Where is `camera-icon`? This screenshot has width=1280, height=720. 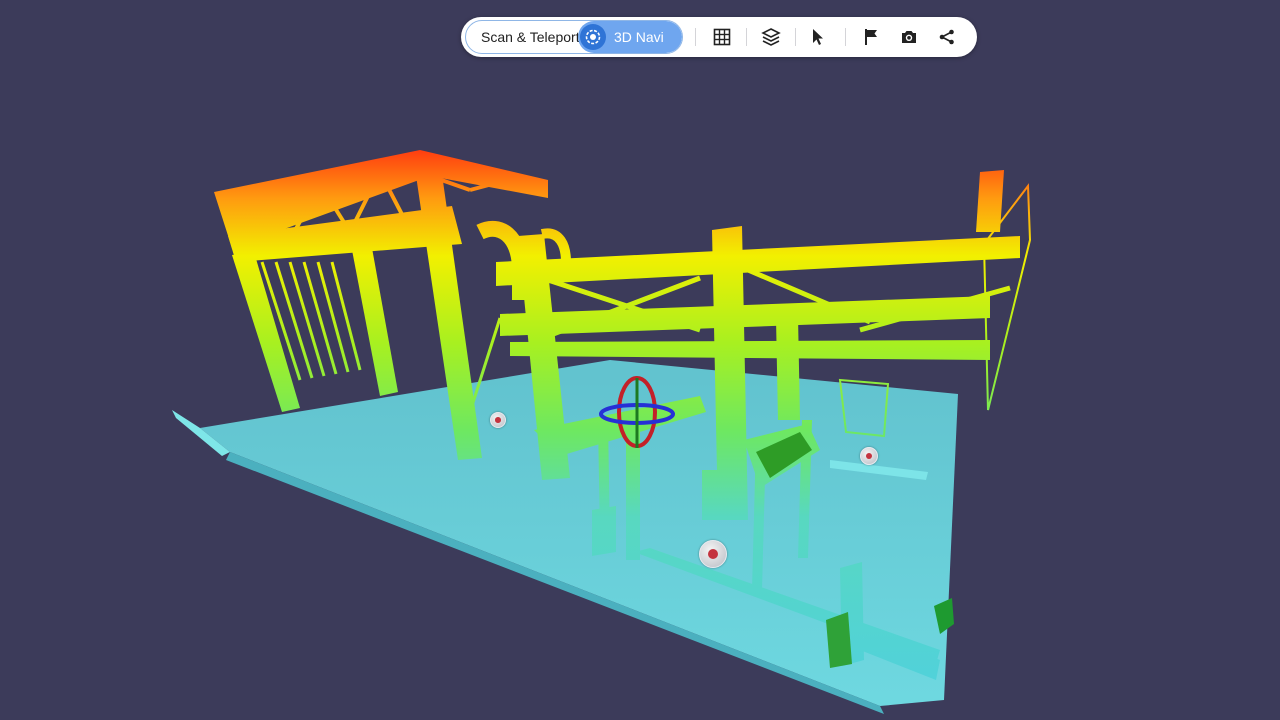
camera-icon is located at coordinates (909, 37).